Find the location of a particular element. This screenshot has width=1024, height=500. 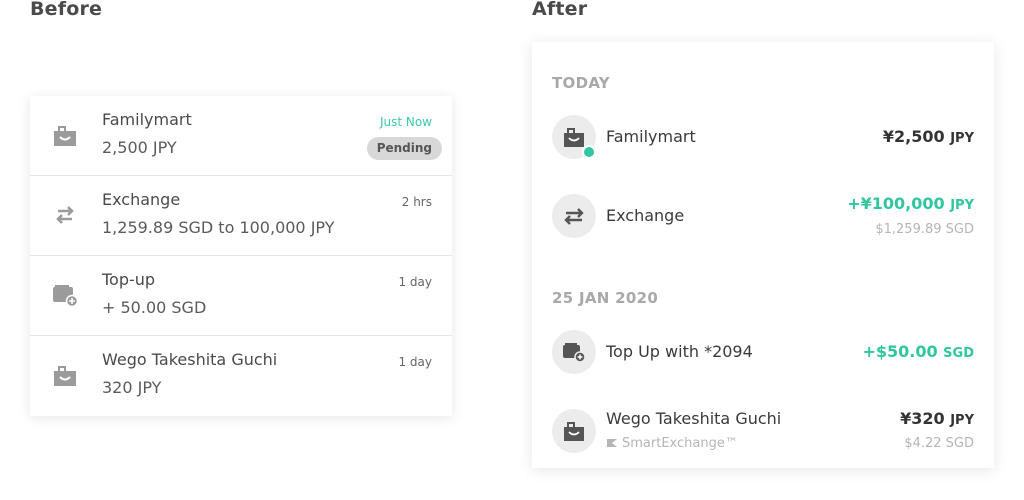

transaction-row-wego: Wego Takeshita Guchi 320 JPY 1 day is located at coordinates (241, 376).